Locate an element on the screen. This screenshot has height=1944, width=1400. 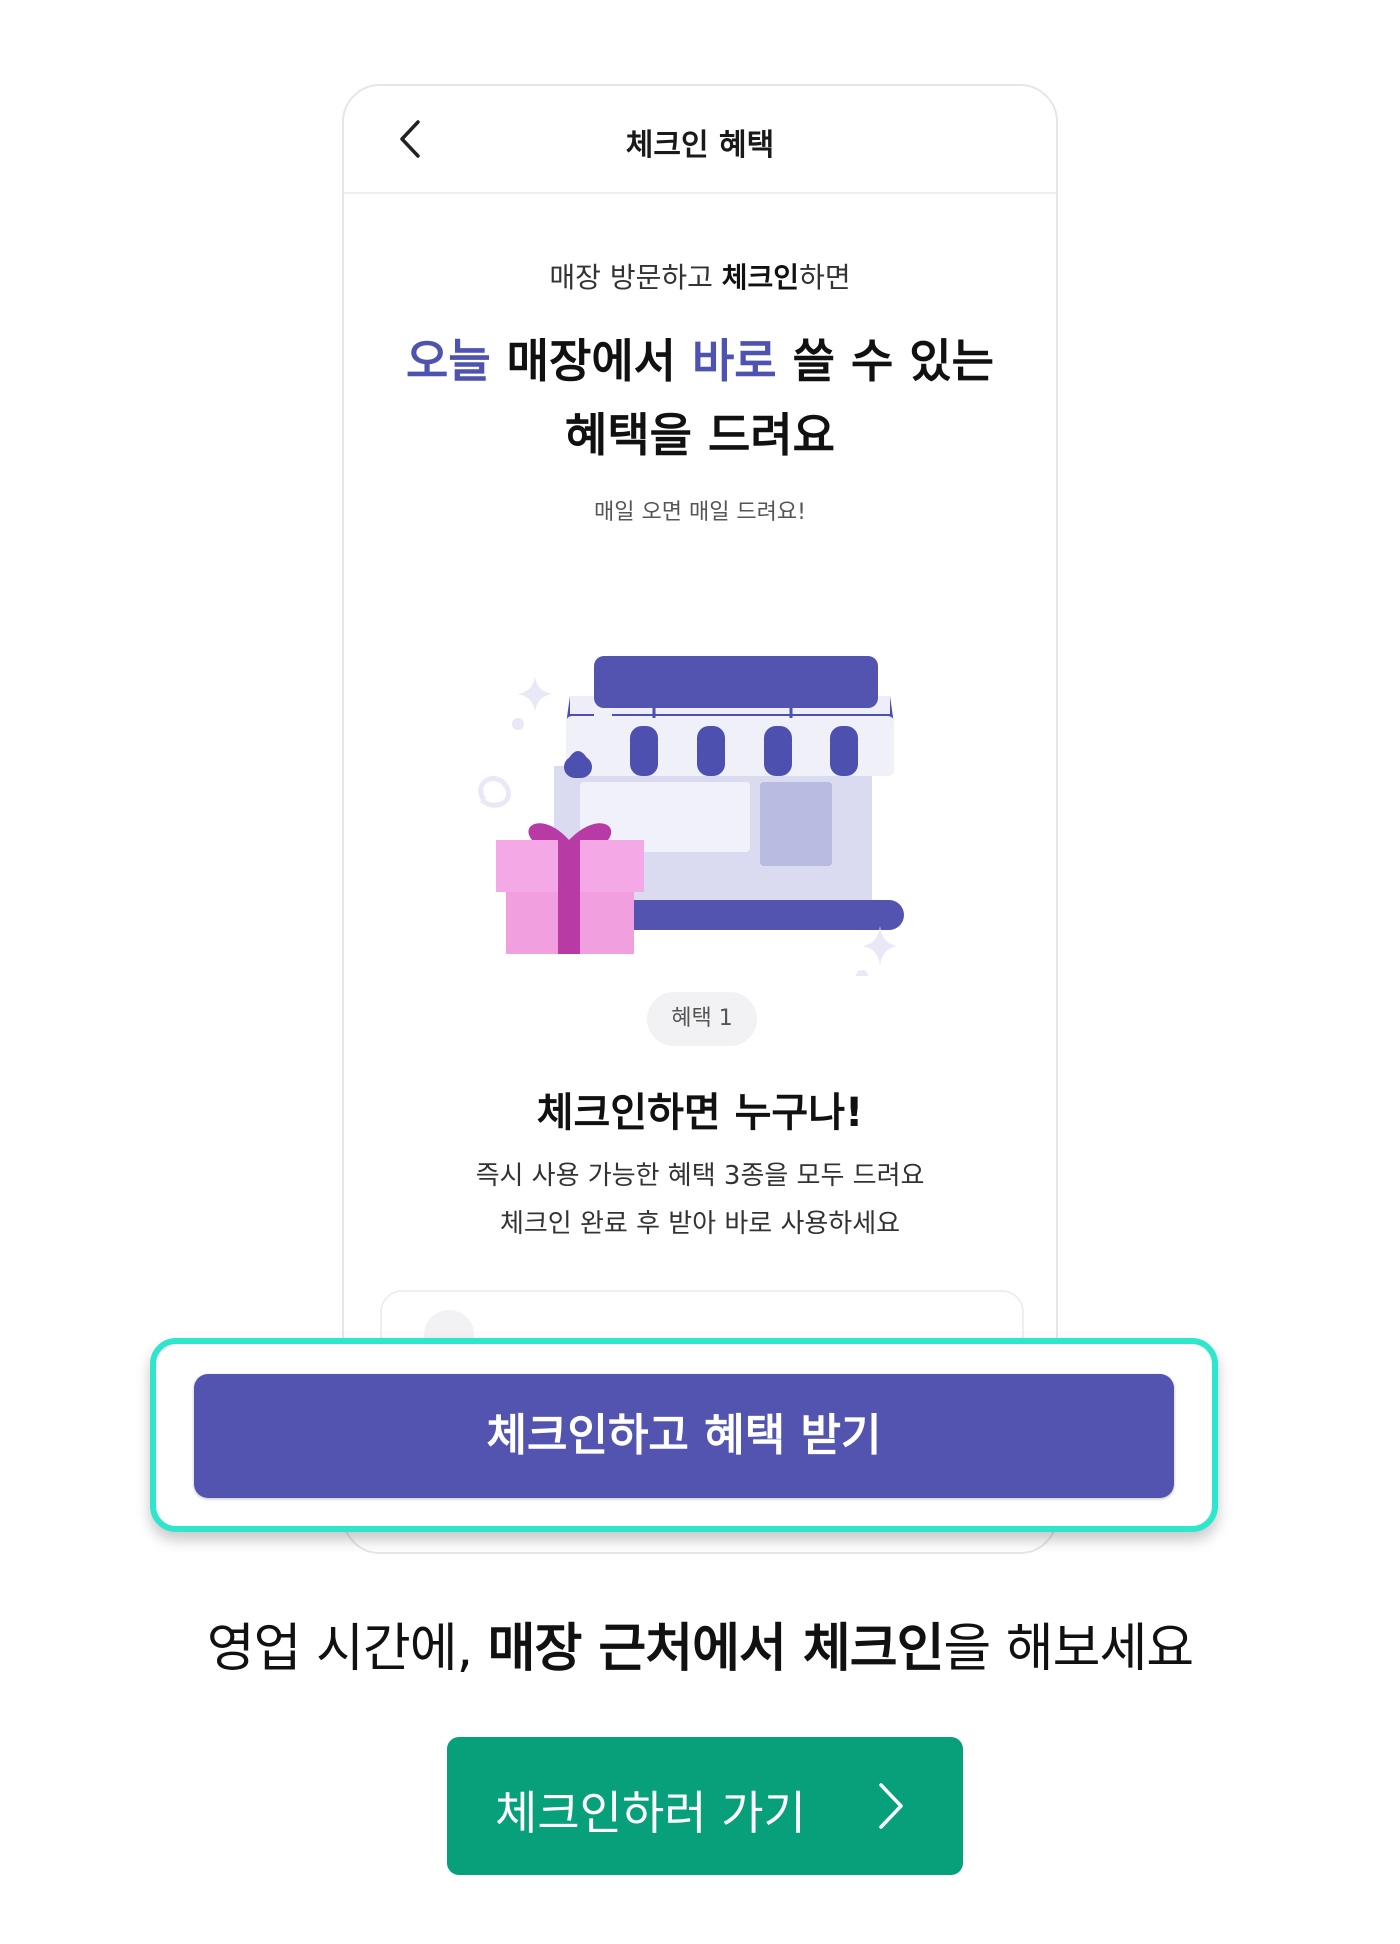
gift-icon is located at coordinates (570, 888).